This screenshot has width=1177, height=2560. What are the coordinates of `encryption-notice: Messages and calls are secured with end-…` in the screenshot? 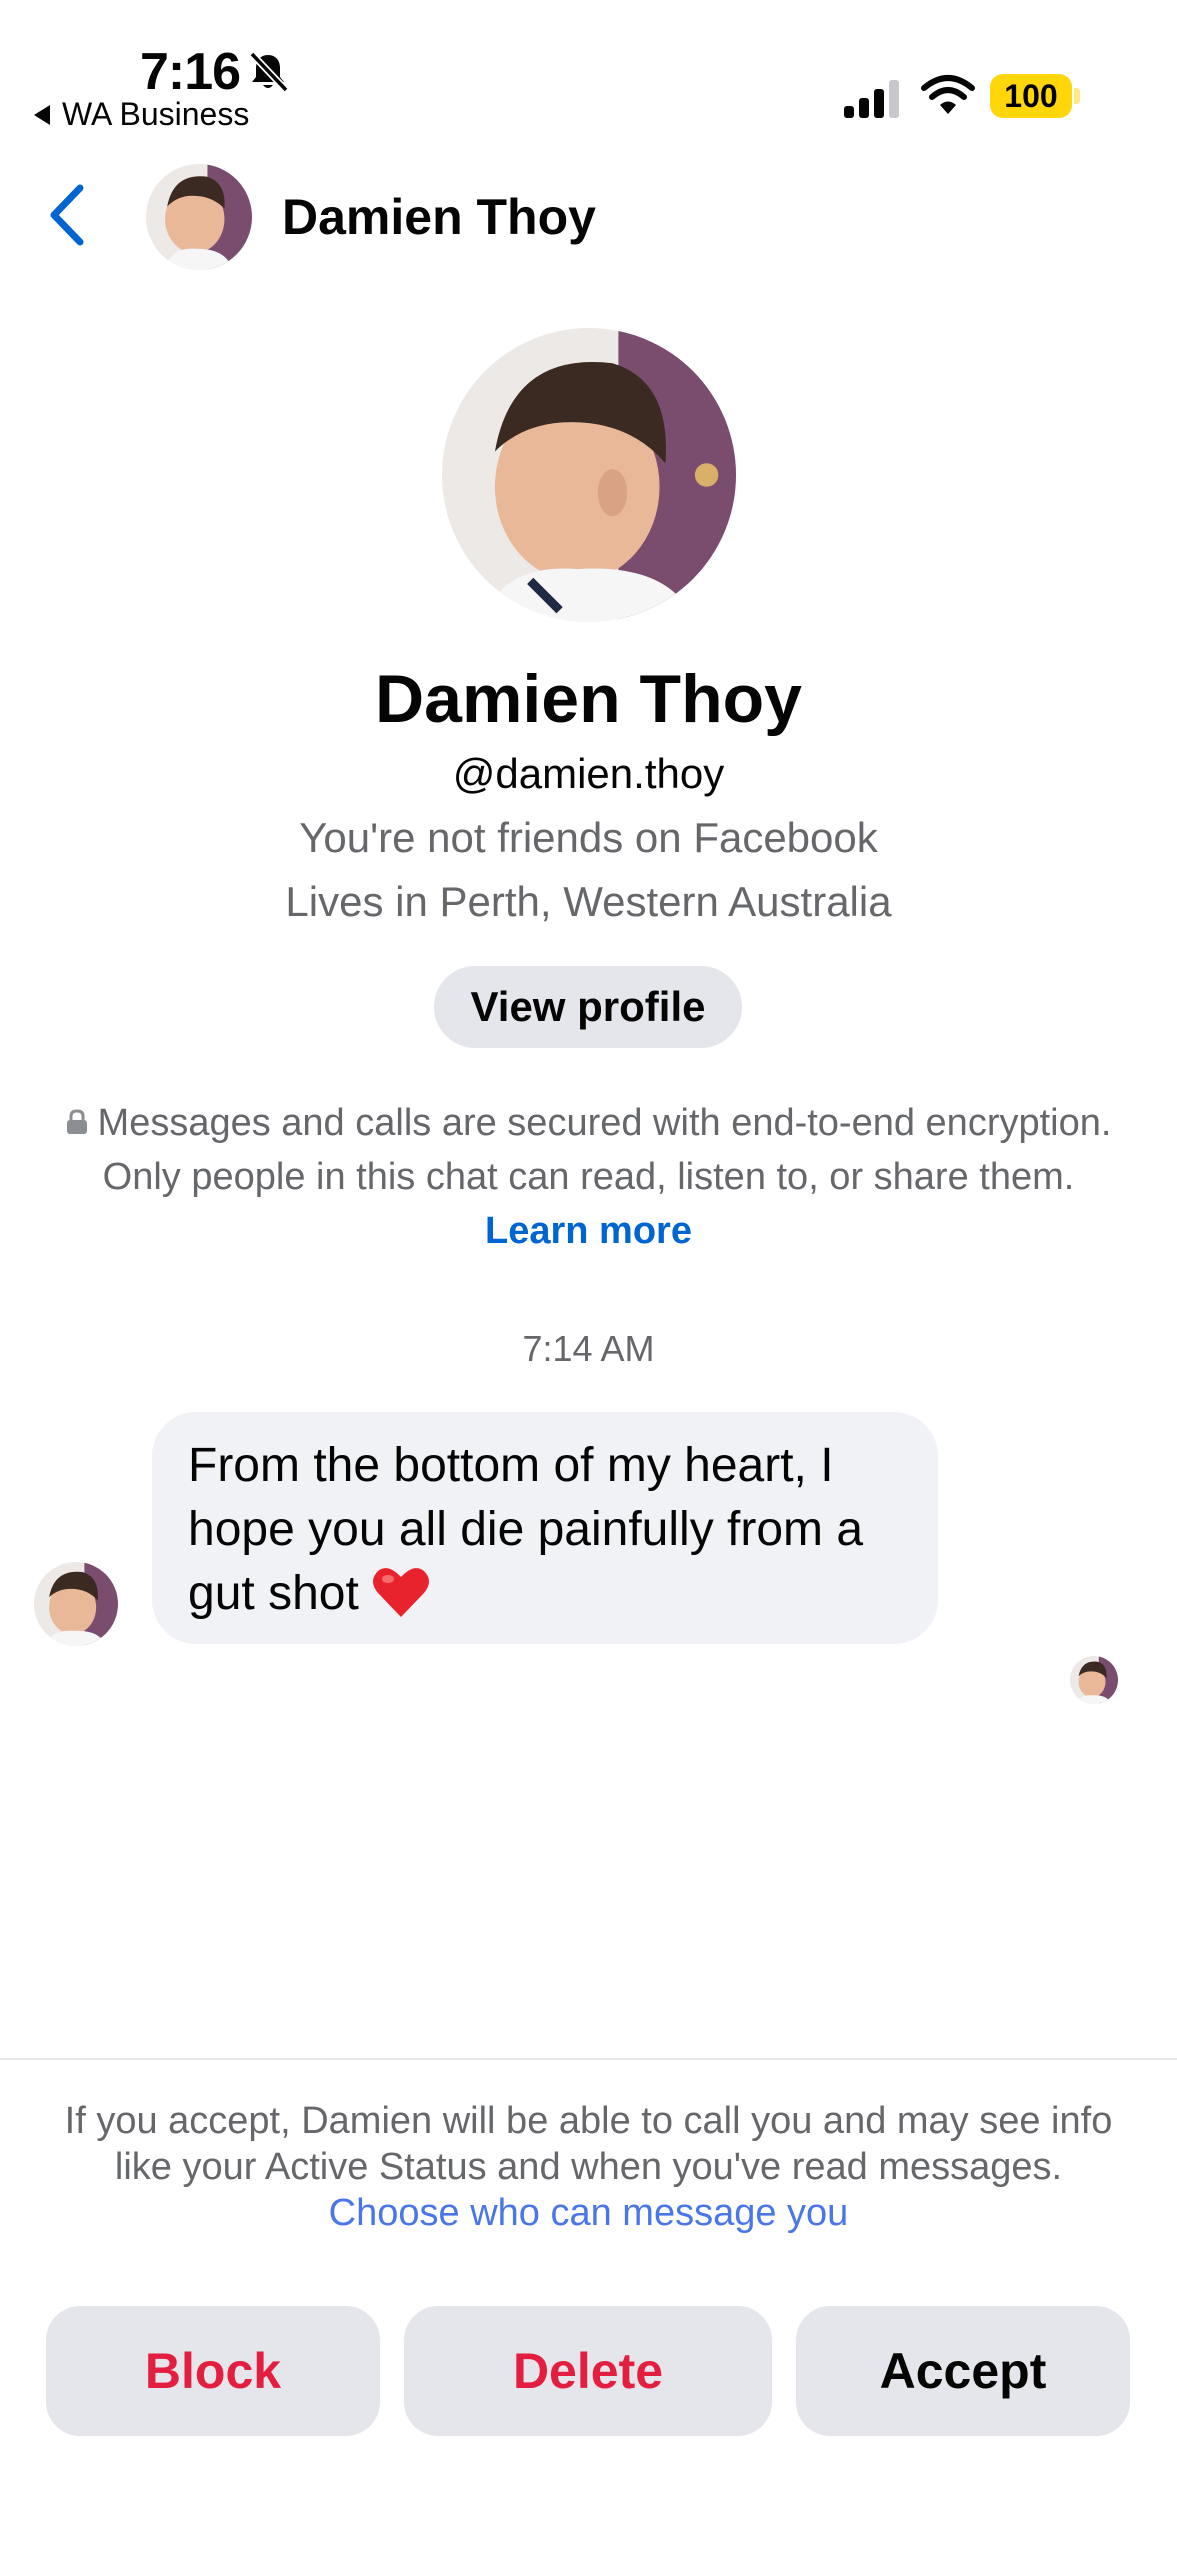 It's located at (588, 1177).